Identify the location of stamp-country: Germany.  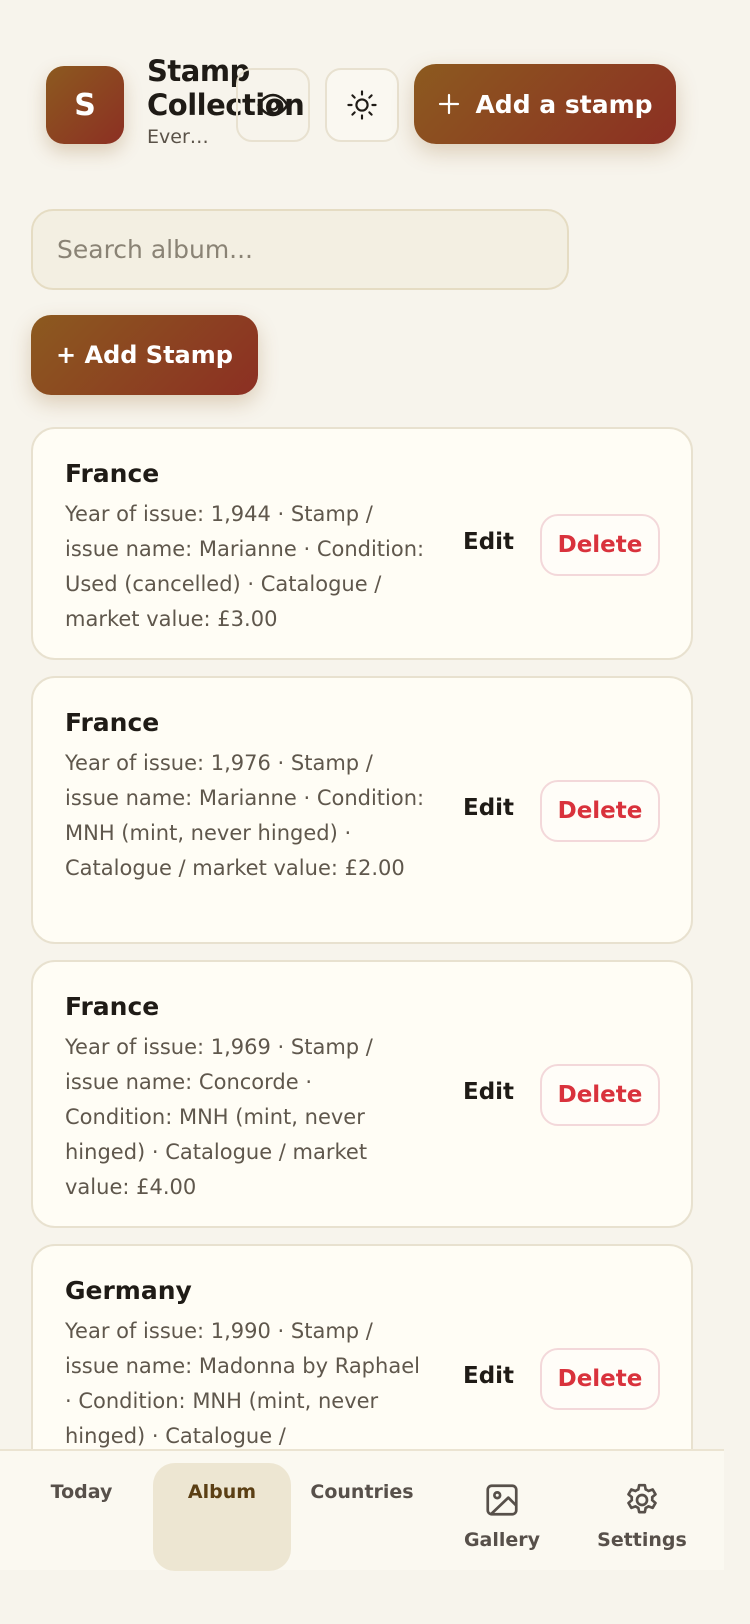
(128, 1290).